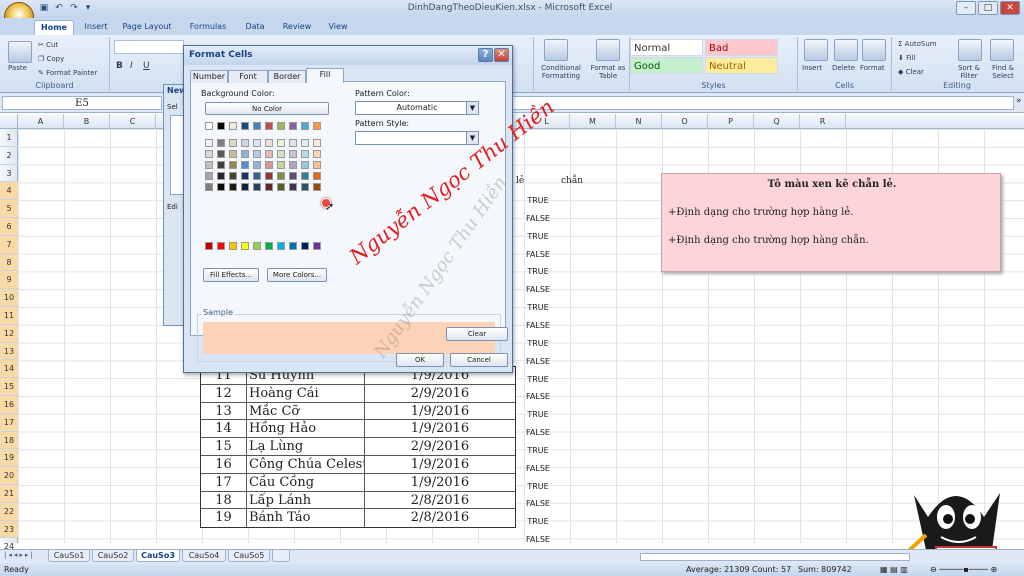 The height and width of the screenshot is (576, 1024). Describe the element at coordinates (74, 8) in the screenshot. I see `redo-icon: ↷` at that location.